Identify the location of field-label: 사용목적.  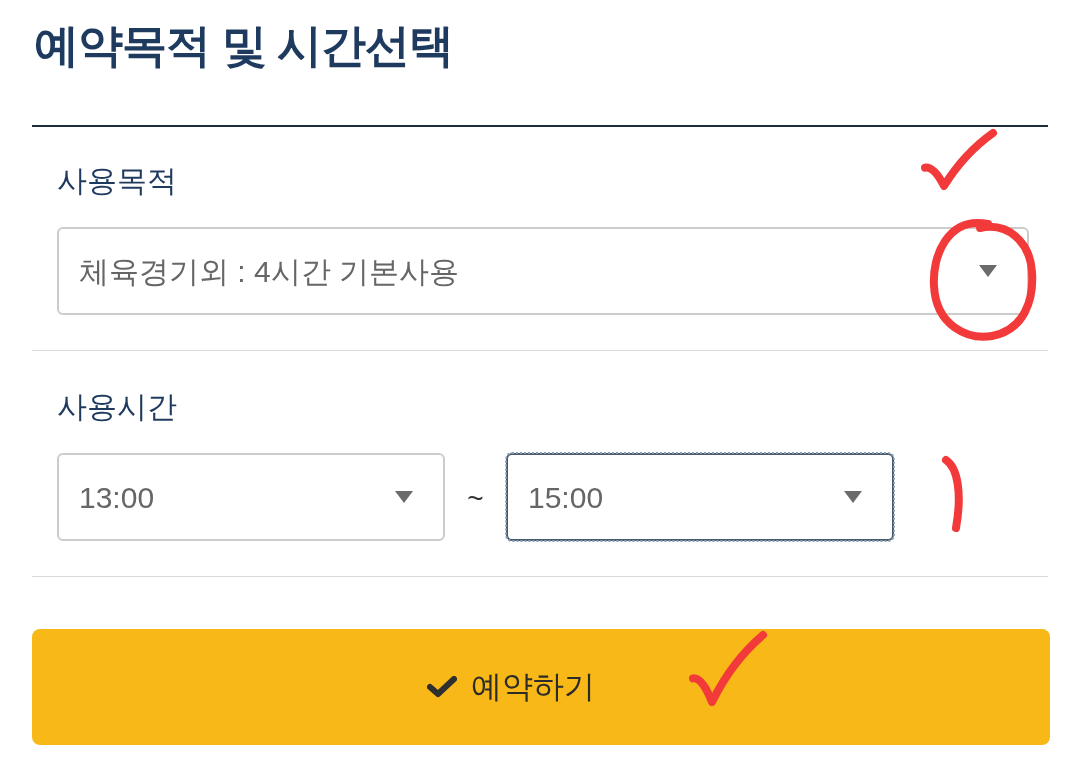
(117, 180).